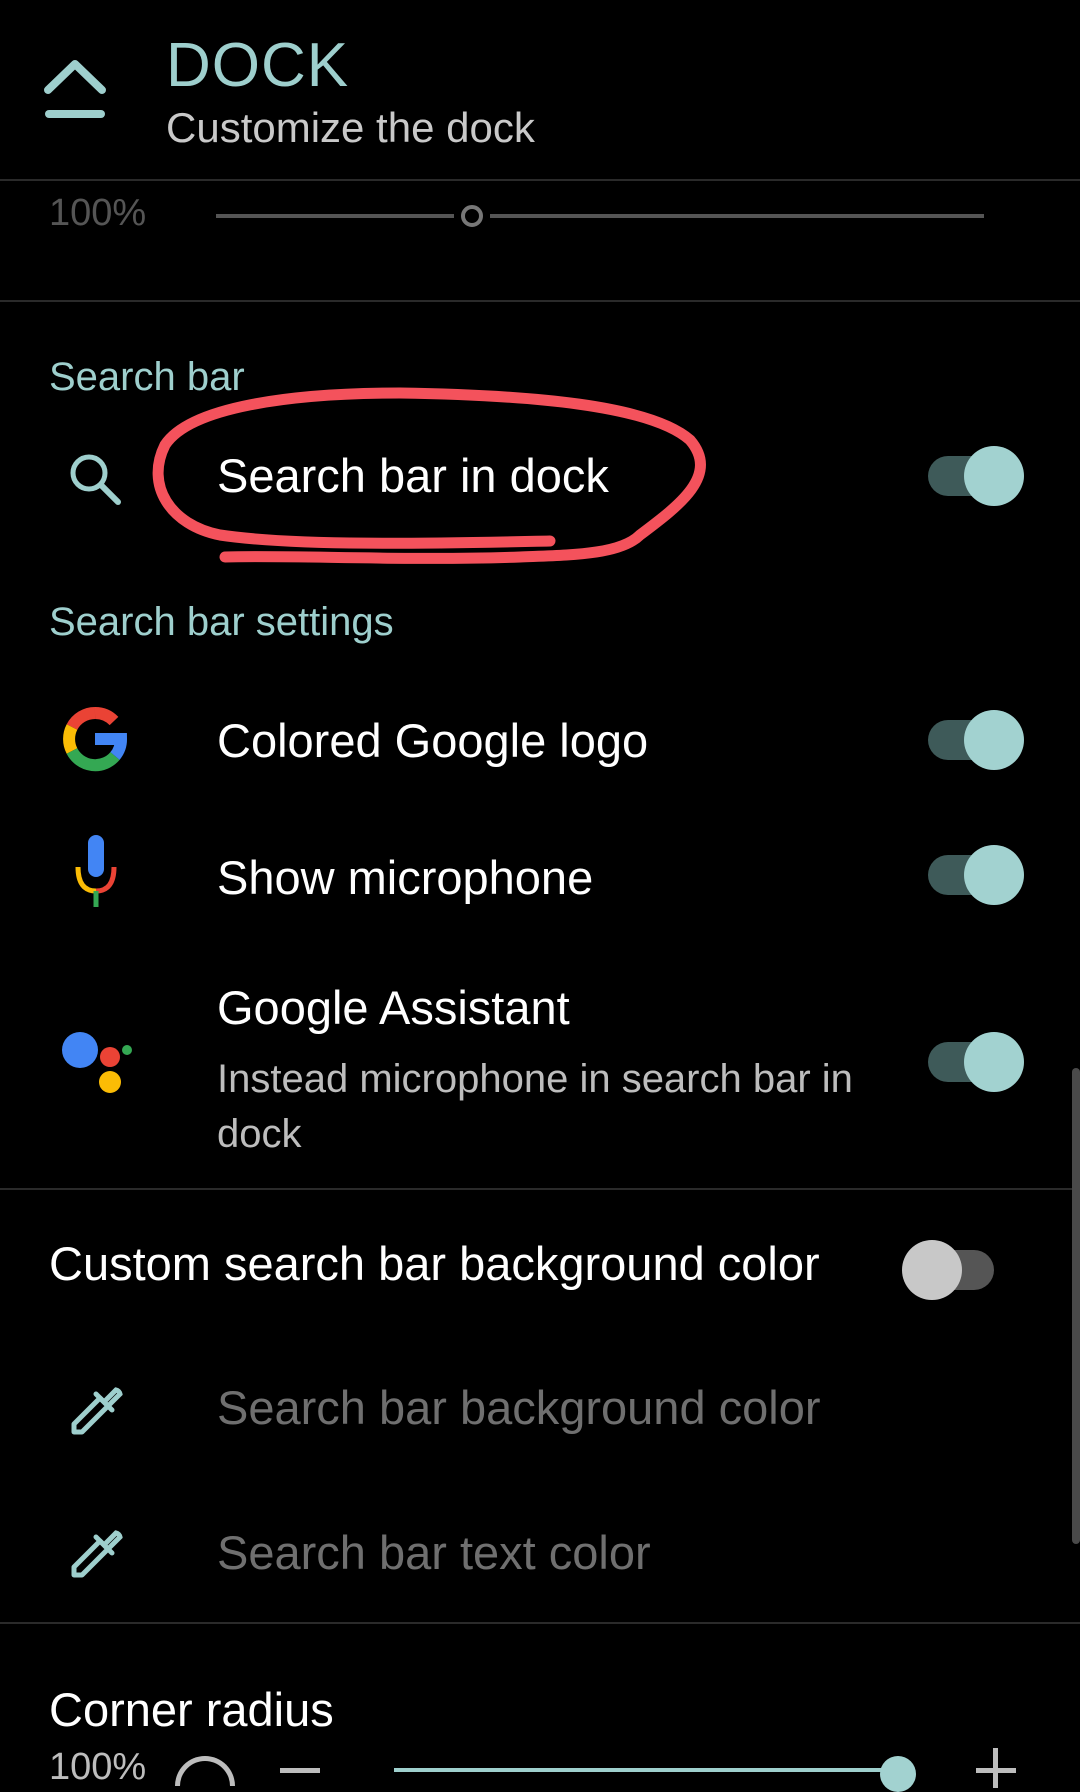  What do you see at coordinates (75, 89) in the screenshot?
I see `collapse-up-icon` at bounding box center [75, 89].